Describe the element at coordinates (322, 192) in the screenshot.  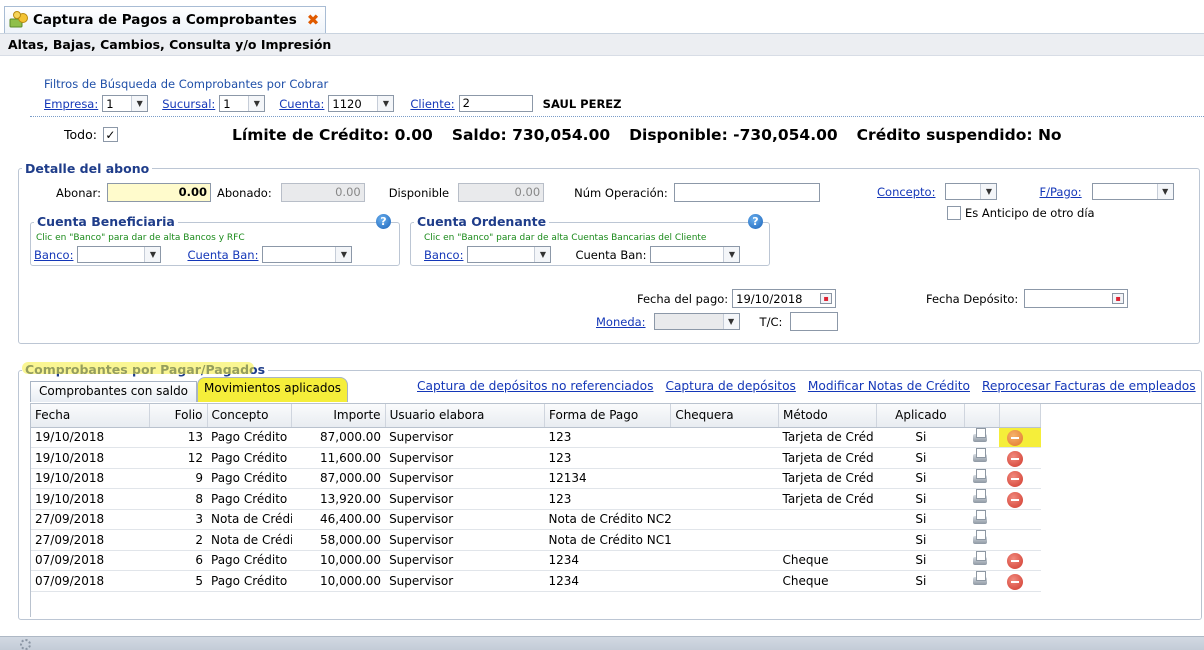
I see `abonado-input: 0.00` at that location.